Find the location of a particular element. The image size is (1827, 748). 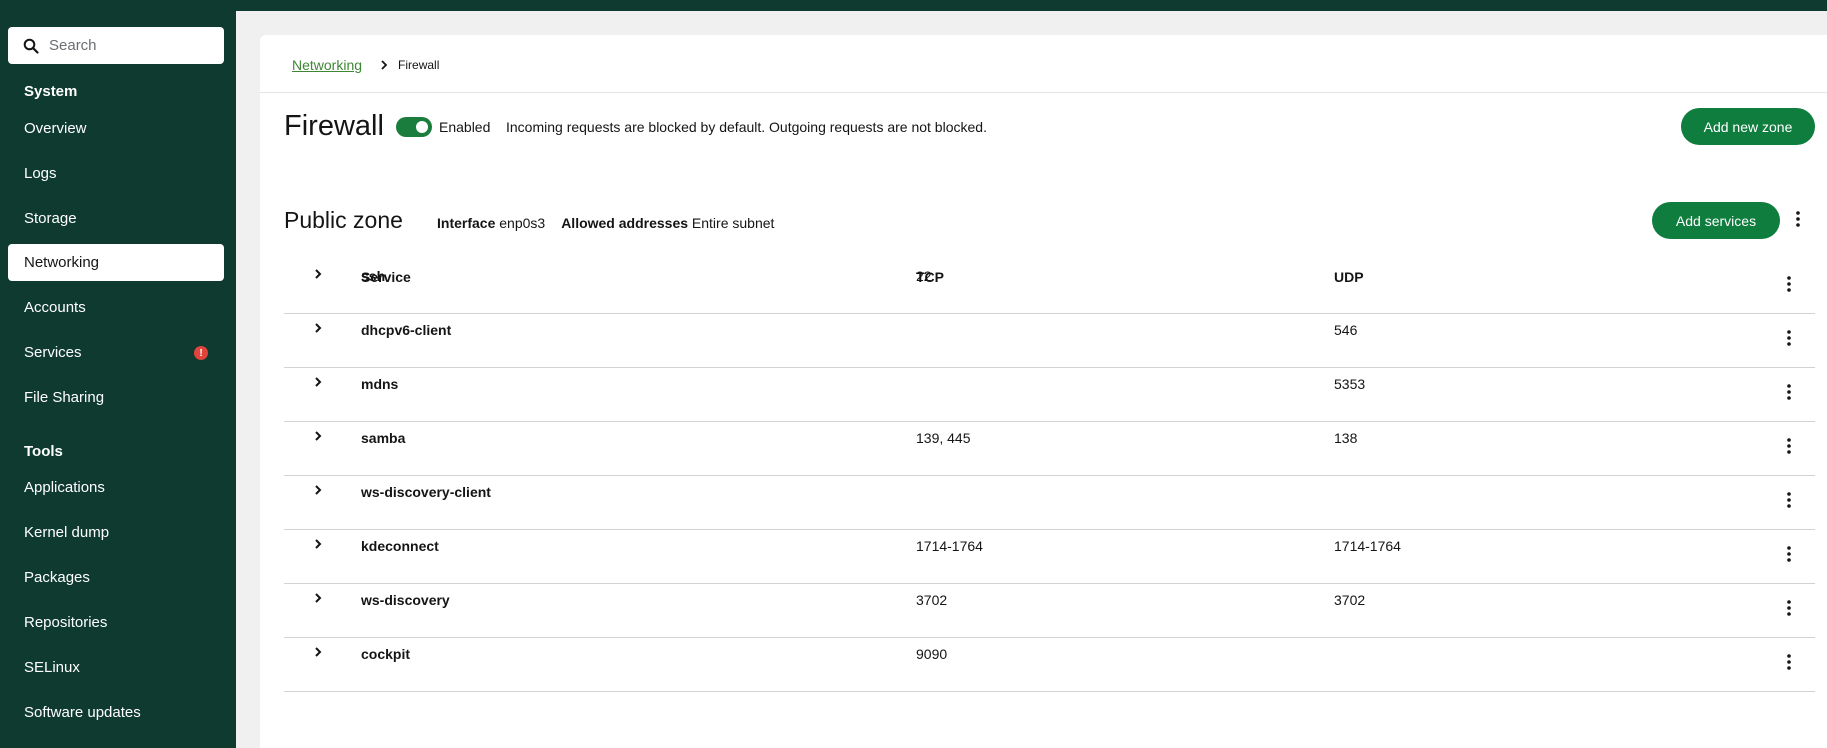

service-name: ssh is located at coordinates (373, 276).